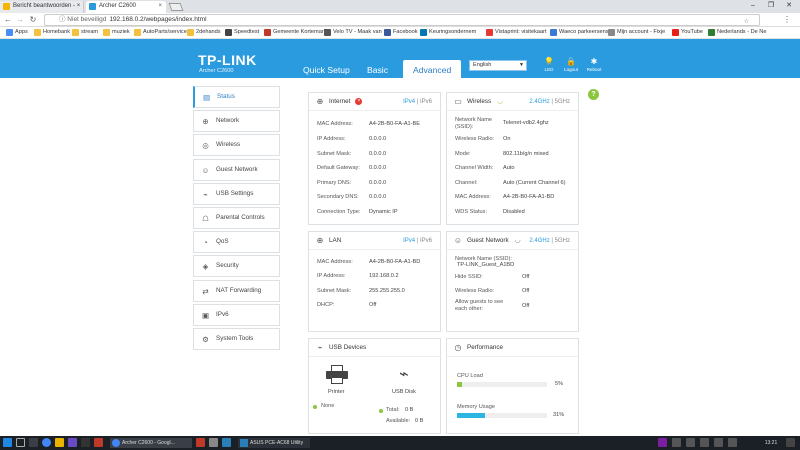 The image size is (800, 450). Describe the element at coordinates (737, 32) in the screenshot. I see `bookmark-item: Nederlands - De Ne` at that location.